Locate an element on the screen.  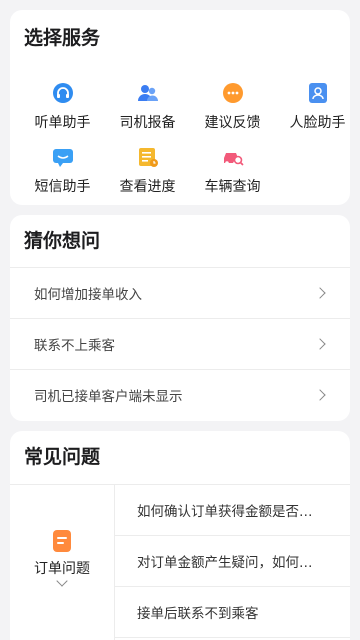
face-id-icon is located at coordinates (317, 93).